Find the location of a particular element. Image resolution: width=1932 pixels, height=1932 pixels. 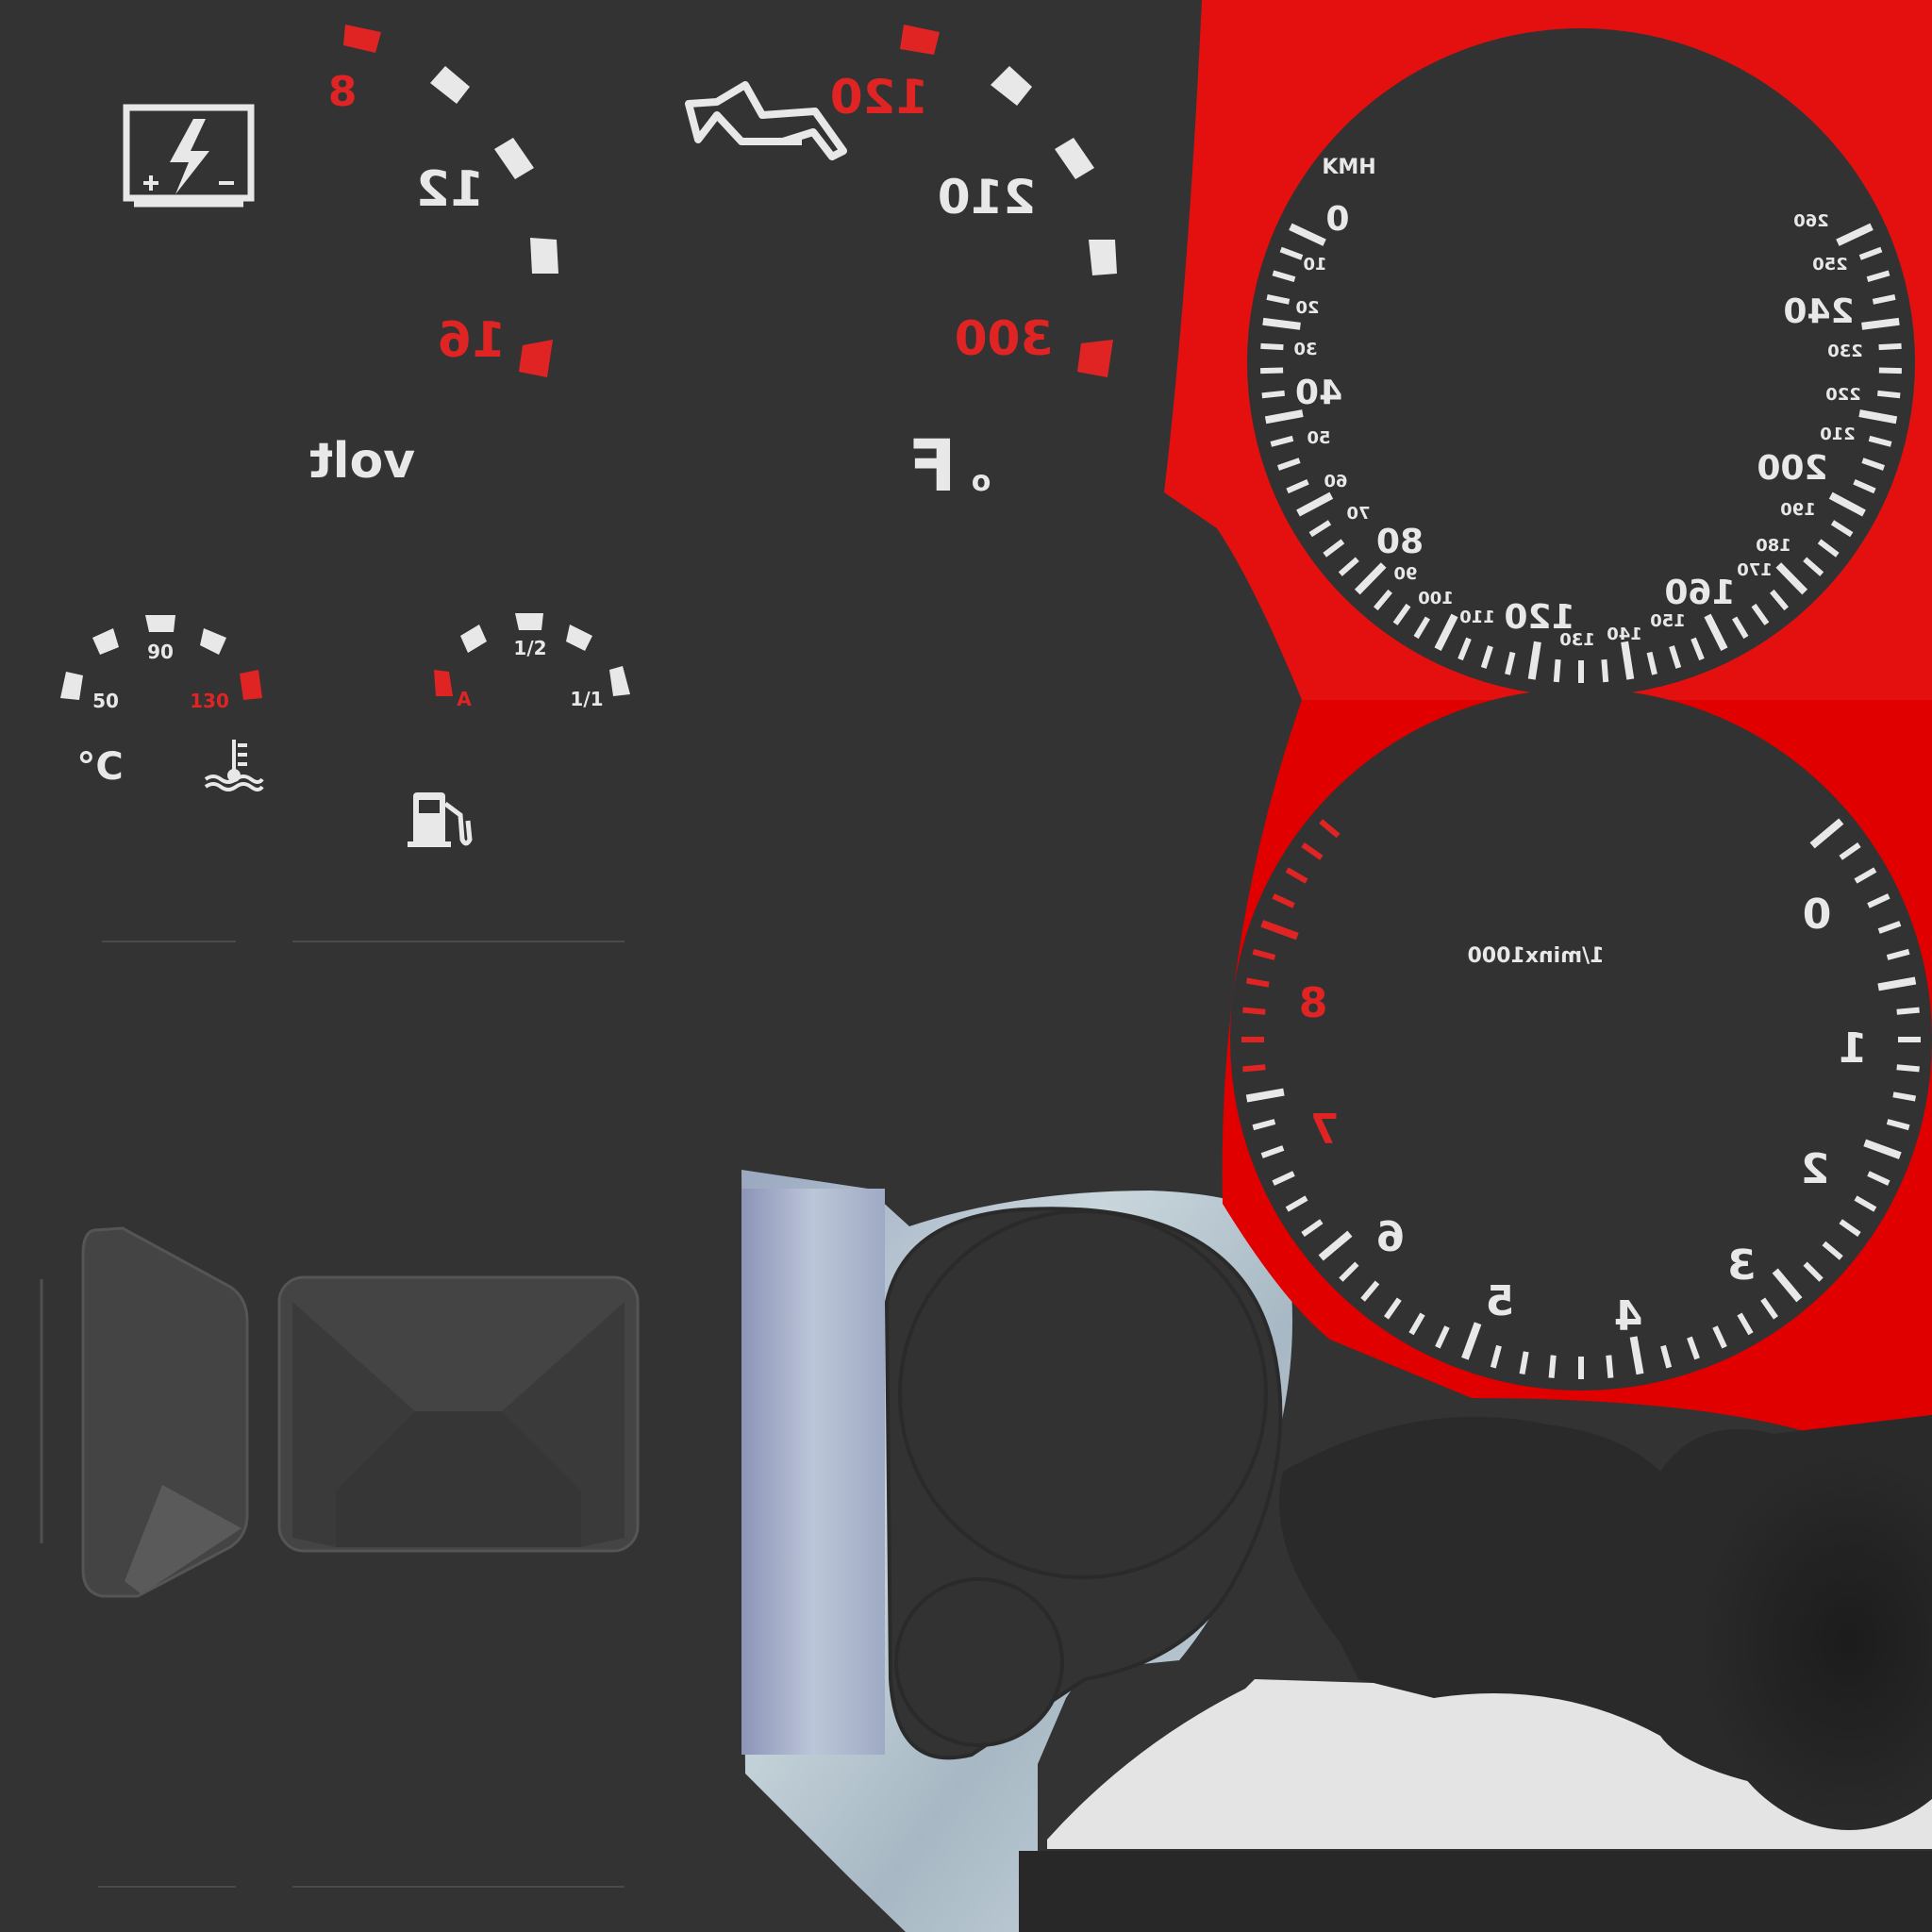

speed-label-50: 50 is located at coordinates (1319, 438).